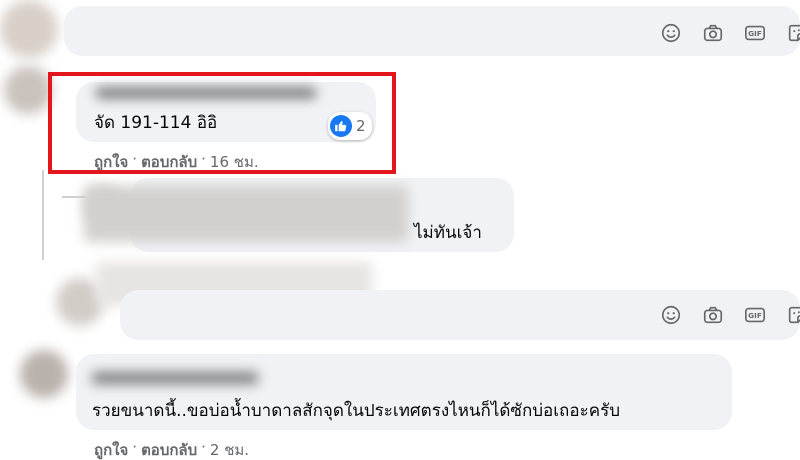 The height and width of the screenshot is (460, 800). What do you see at coordinates (448, 233) in the screenshot?
I see `comment-text: ไม่ทันเจ้า` at bounding box center [448, 233].